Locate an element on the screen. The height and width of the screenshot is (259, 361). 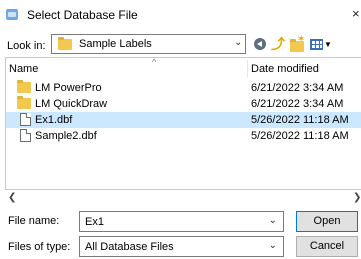
list-item-selected: Ex1.dbf 5/26/2022 11:18 AM is located at coordinates (183, 120).